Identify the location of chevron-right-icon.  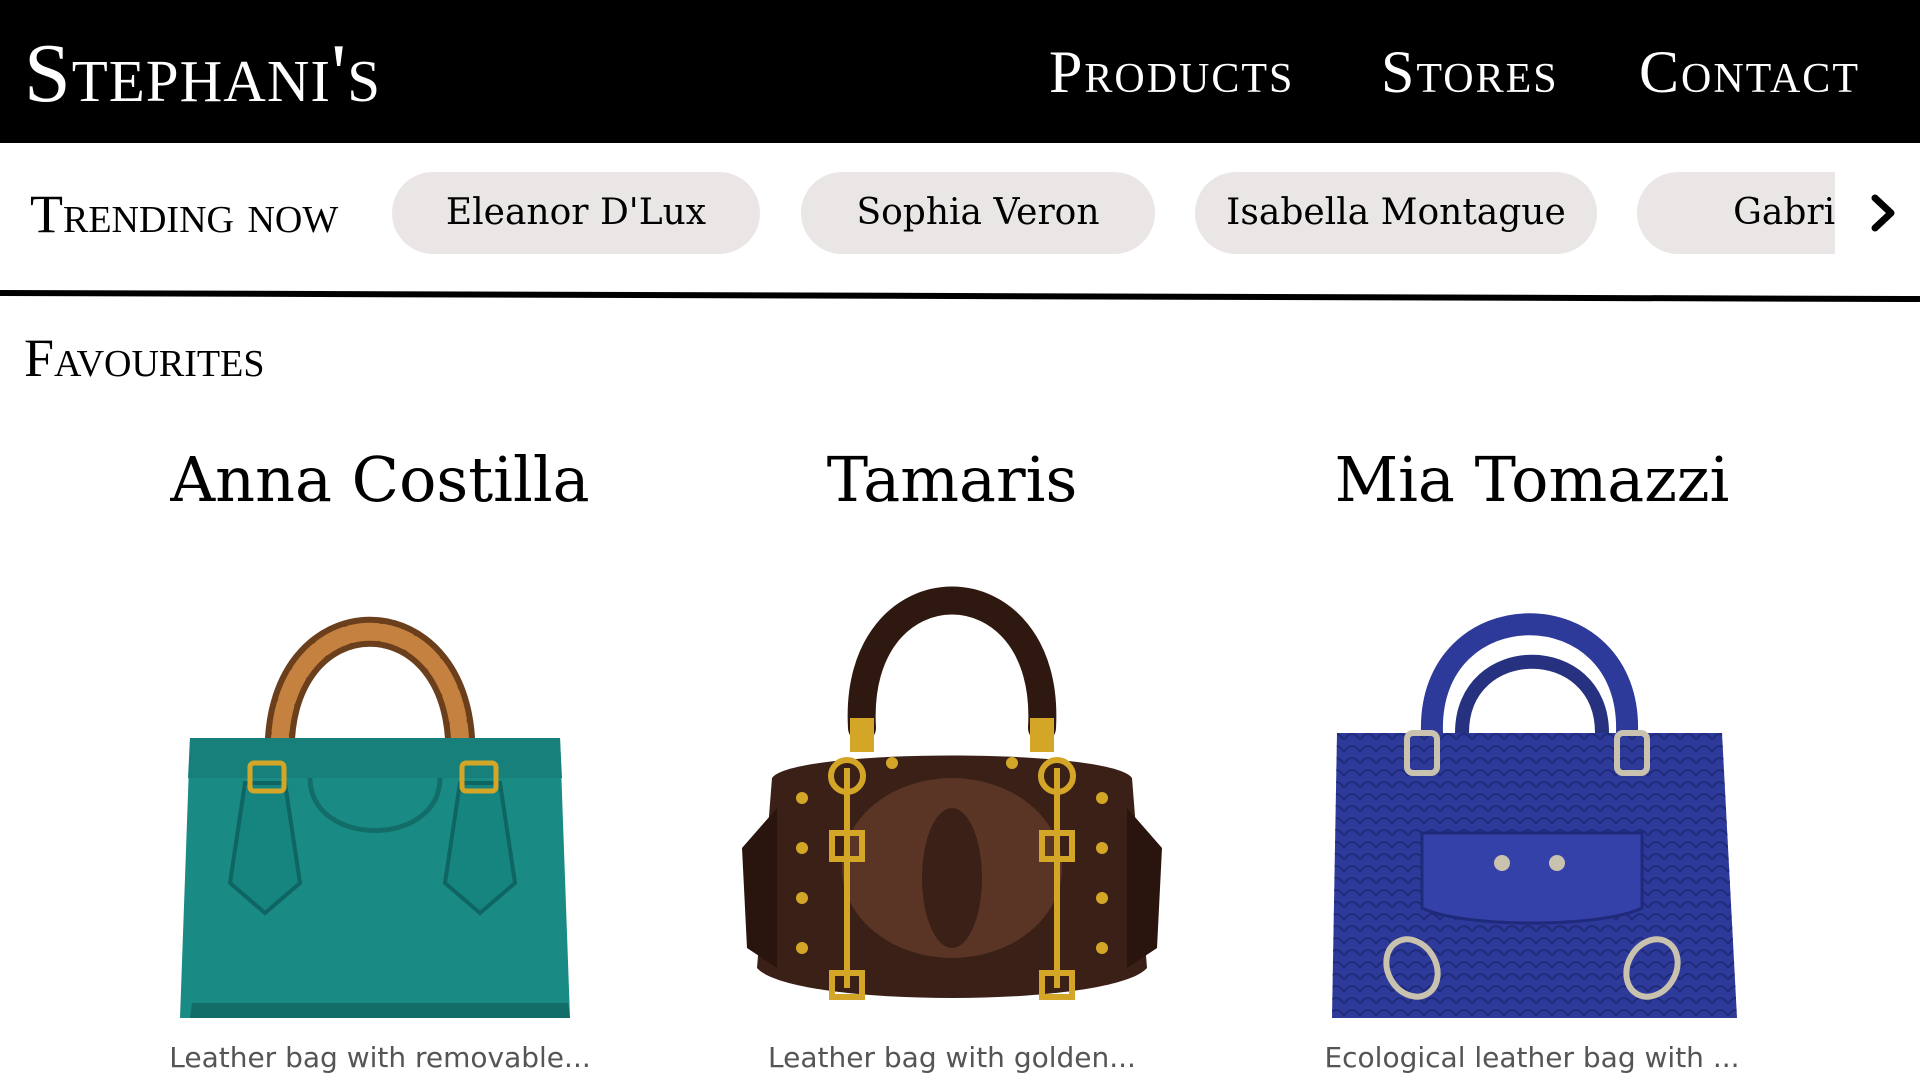
(1883, 213).